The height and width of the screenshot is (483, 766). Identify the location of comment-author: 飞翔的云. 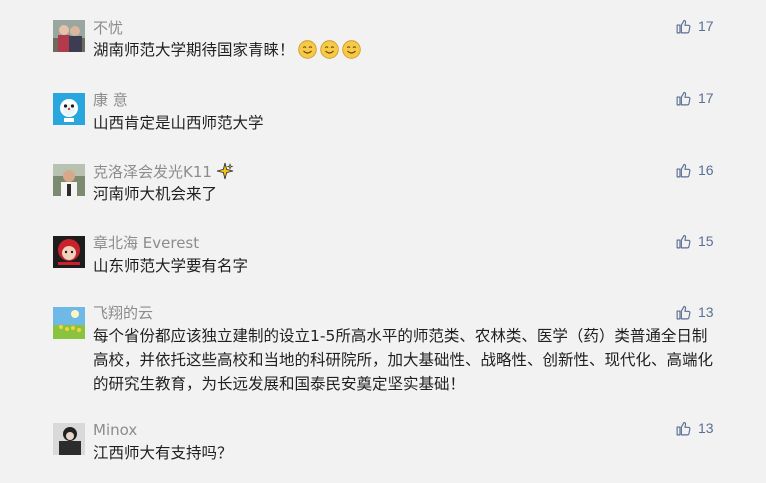
(123, 313).